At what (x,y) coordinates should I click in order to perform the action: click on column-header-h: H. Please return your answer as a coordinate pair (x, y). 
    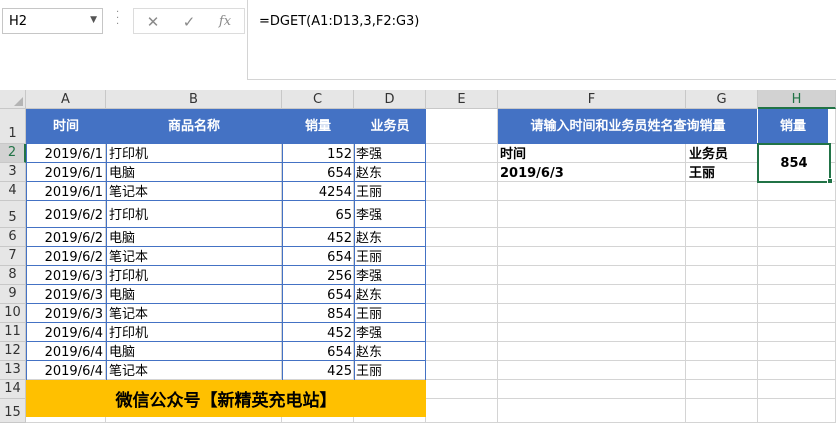
    Looking at the image, I should click on (797, 99).